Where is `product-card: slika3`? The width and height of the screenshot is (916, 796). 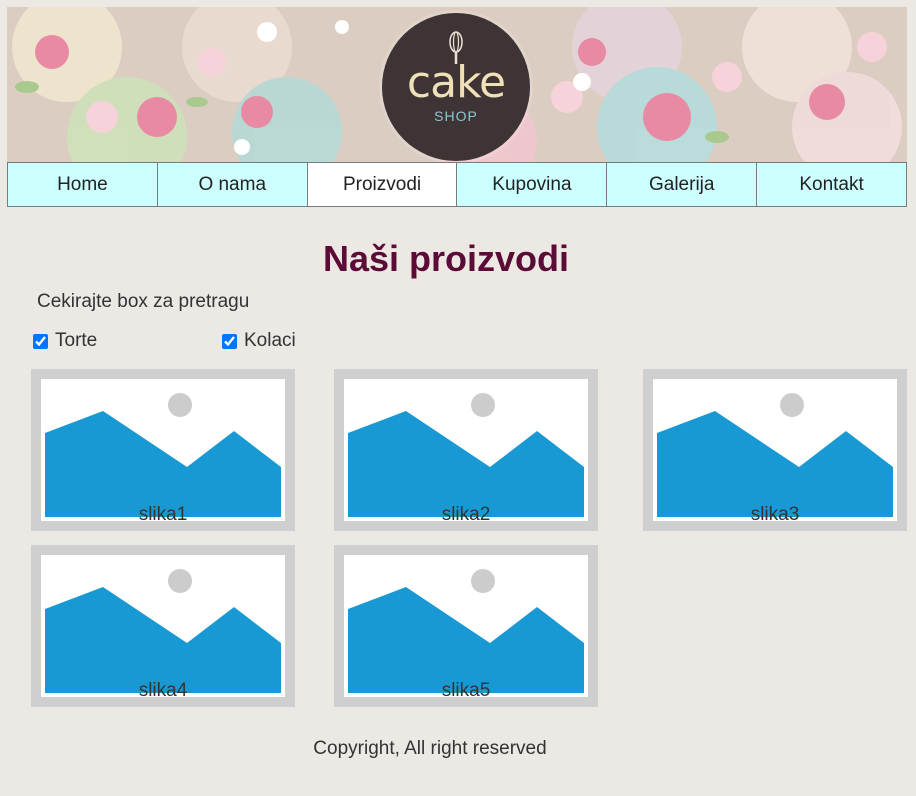
product-card: slika3 is located at coordinates (775, 450).